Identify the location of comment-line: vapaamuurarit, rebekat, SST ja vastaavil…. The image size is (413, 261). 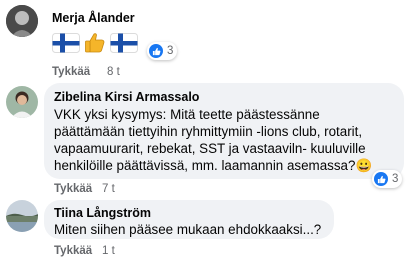
(210, 148).